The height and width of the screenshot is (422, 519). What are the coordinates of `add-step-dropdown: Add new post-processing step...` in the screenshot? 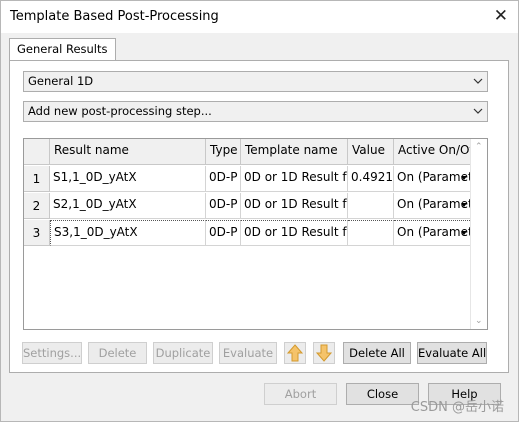 It's located at (255, 111).